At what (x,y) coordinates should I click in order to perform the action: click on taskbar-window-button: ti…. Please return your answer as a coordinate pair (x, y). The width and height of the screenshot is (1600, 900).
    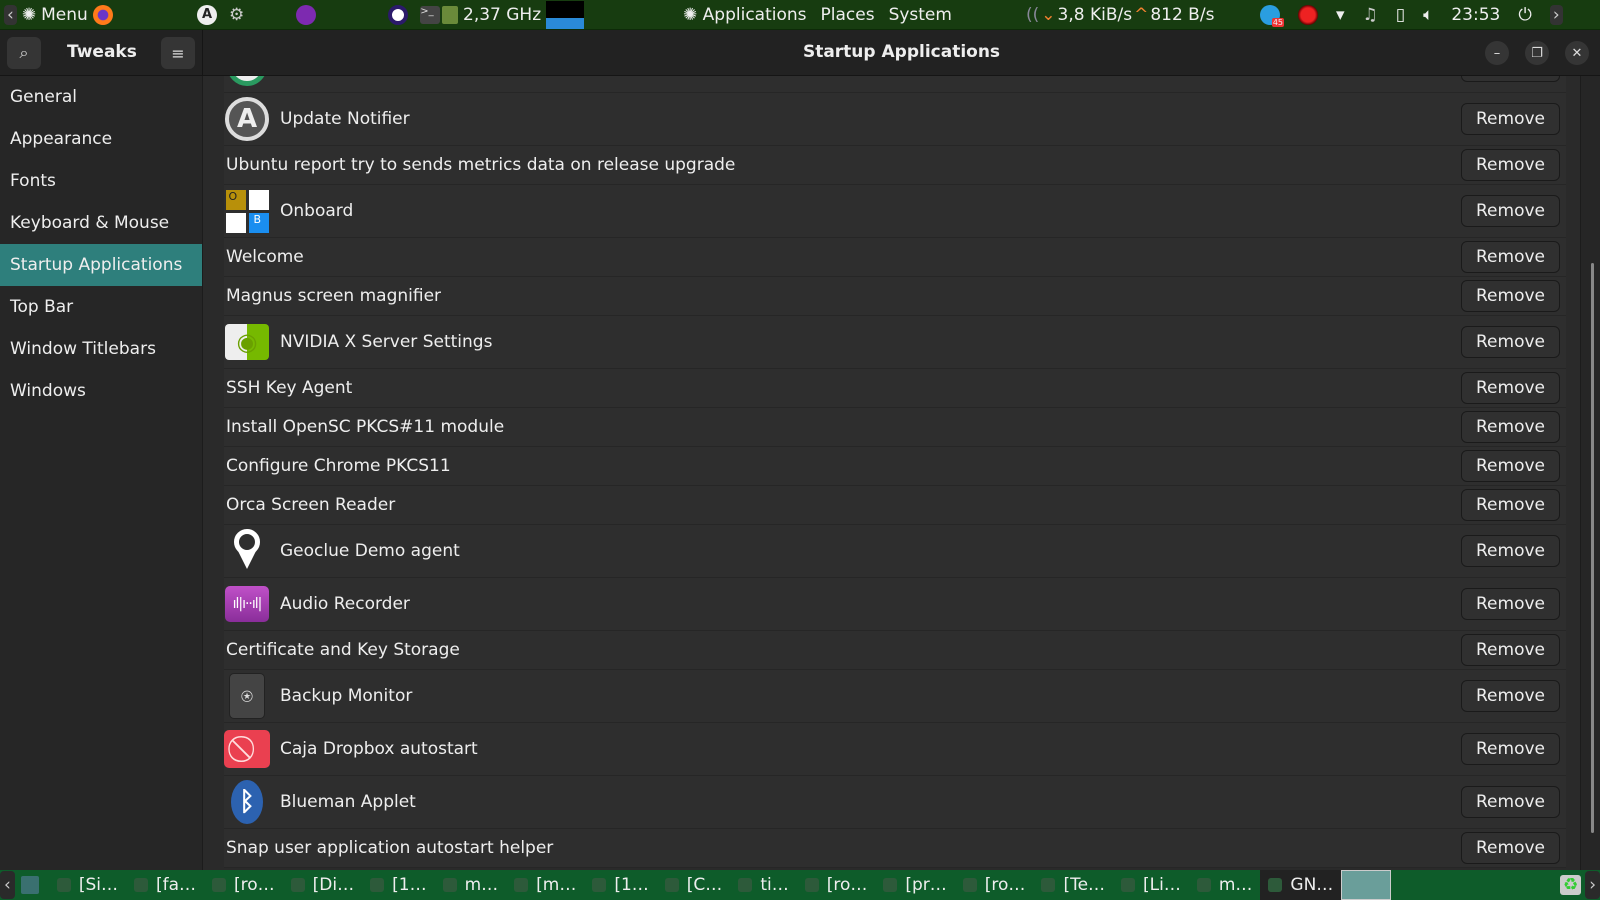
    Looking at the image, I should click on (763, 885).